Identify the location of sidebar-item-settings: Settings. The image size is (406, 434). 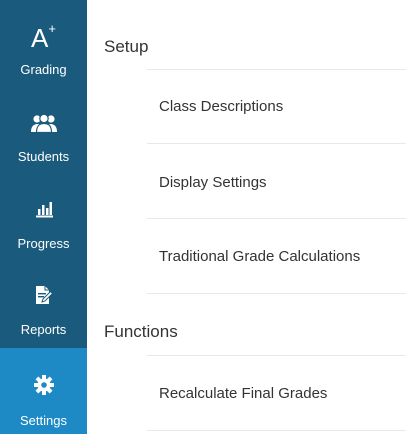
(43, 391).